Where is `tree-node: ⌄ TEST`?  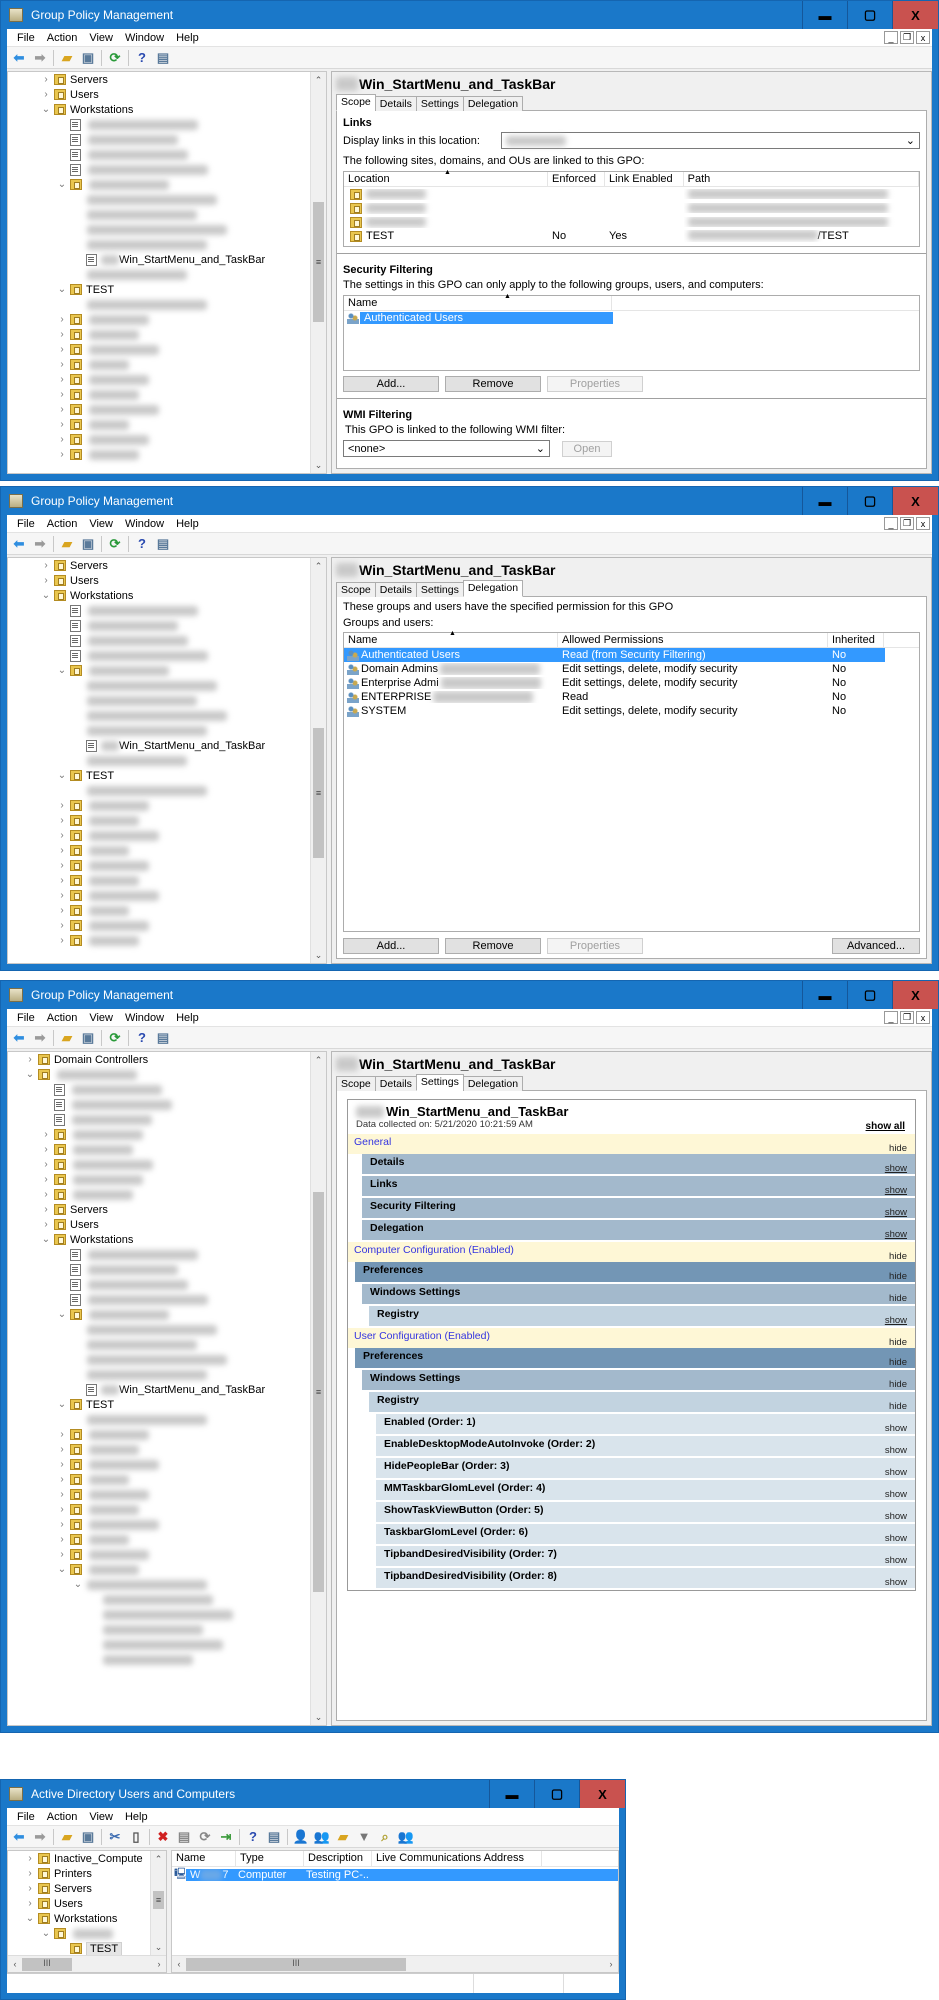
tree-node: ⌄ TEST is located at coordinates (167, 1404).